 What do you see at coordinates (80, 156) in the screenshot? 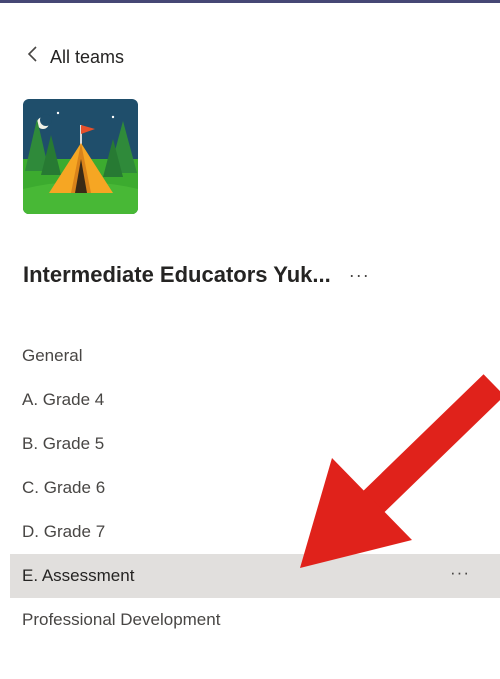
I see `team-avatar-campsite-icon` at bounding box center [80, 156].